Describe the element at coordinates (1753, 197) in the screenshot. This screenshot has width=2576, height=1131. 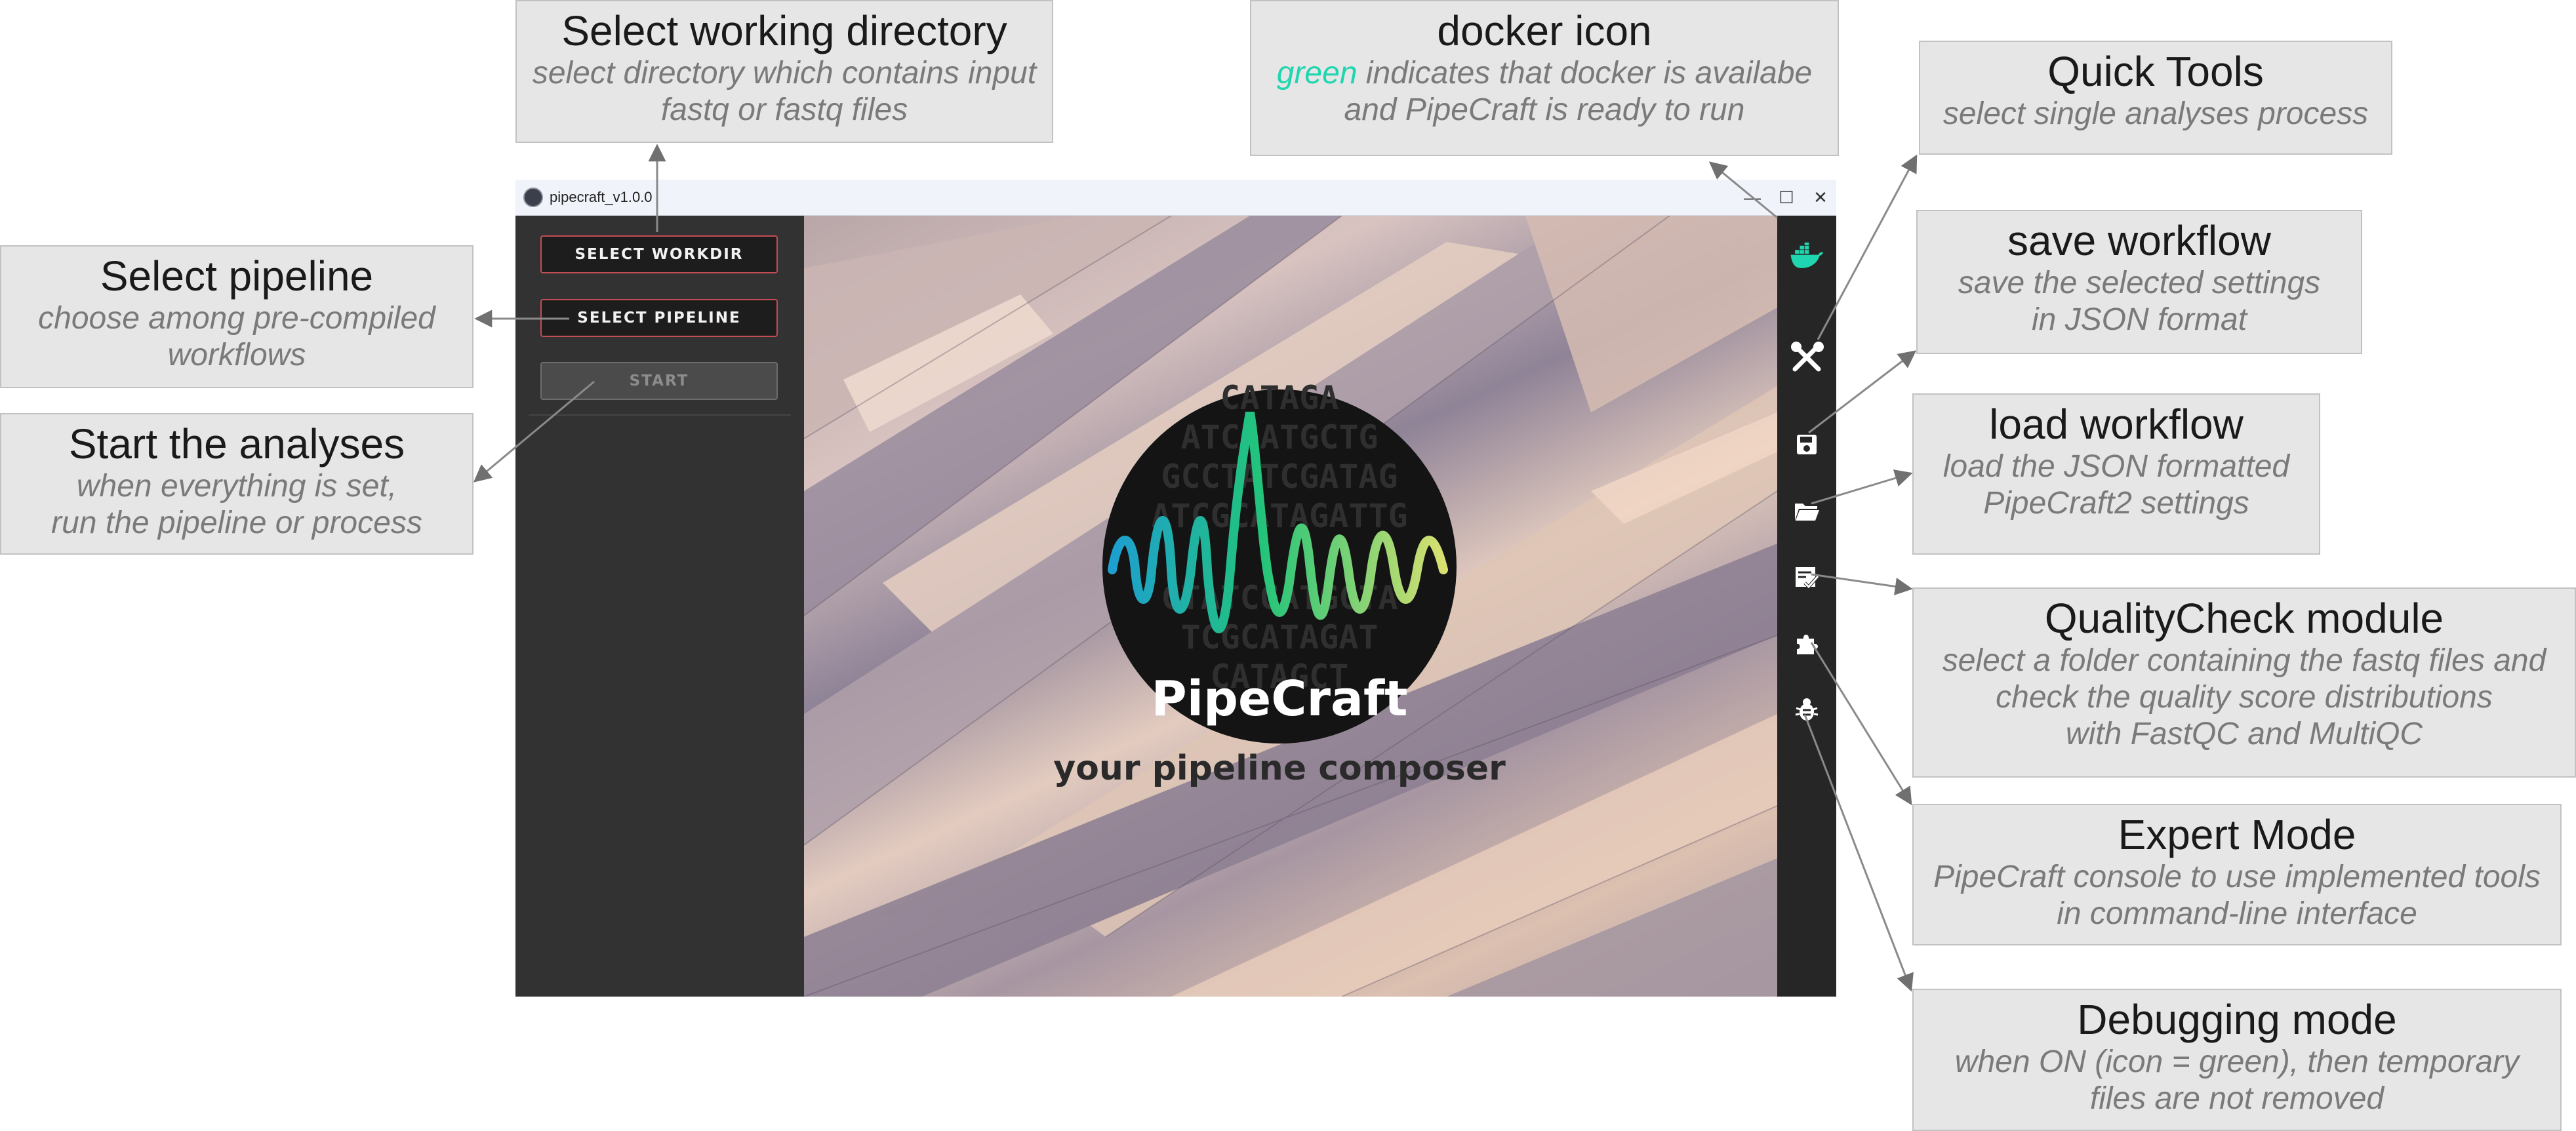
I see `minimize-button: —` at that location.